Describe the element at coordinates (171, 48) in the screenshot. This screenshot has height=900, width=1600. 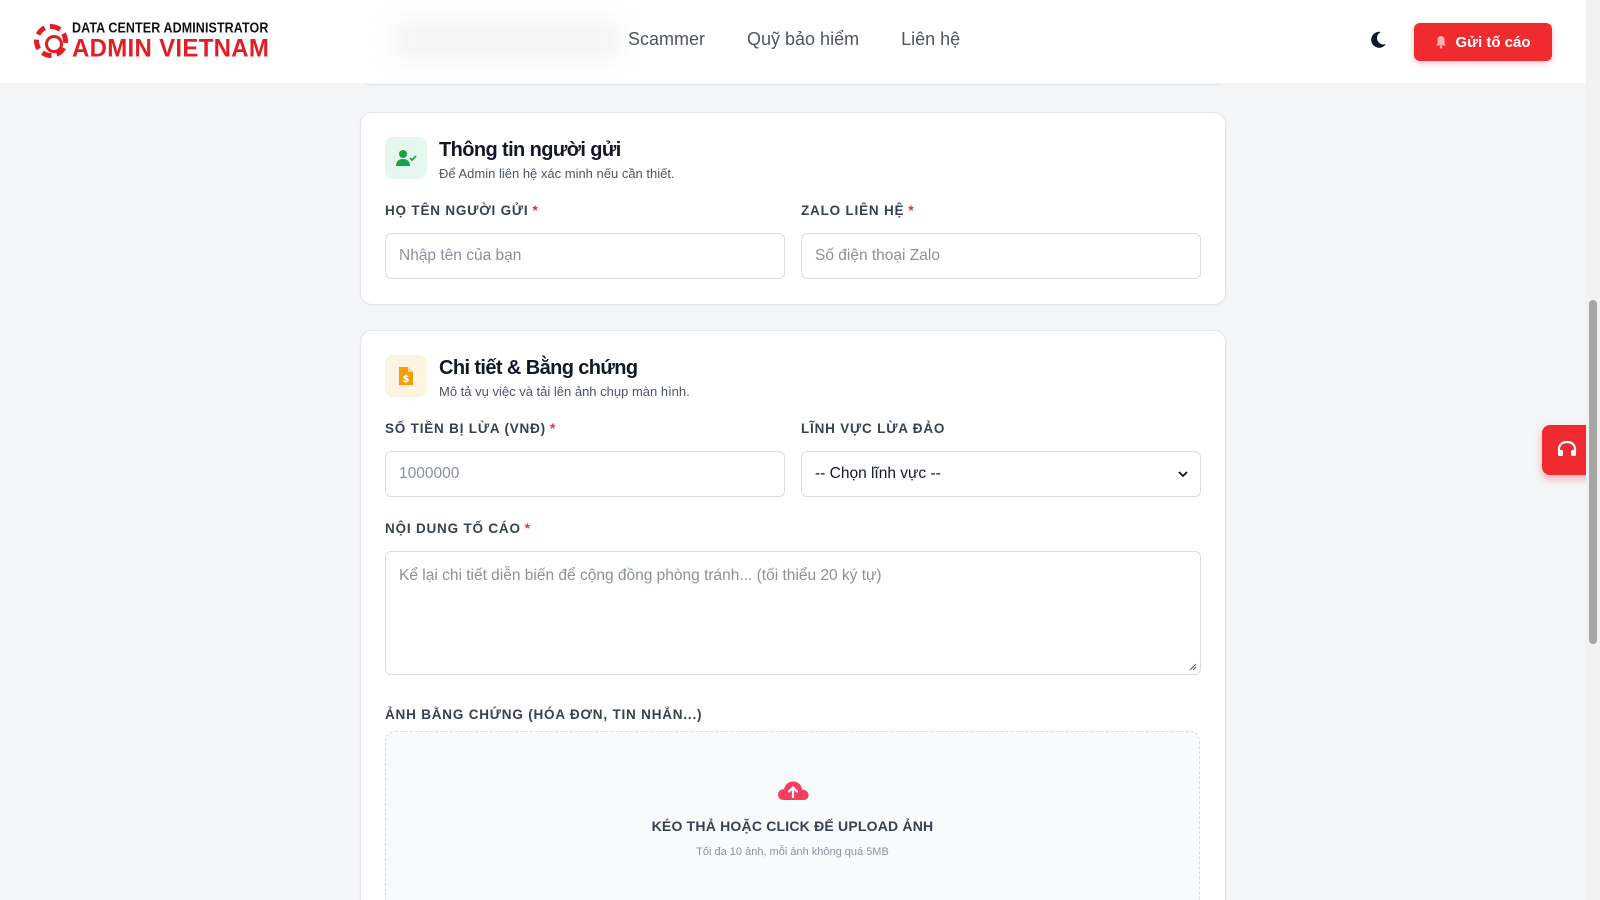
I see `logo-title: ADMIN VIETNAM` at that location.